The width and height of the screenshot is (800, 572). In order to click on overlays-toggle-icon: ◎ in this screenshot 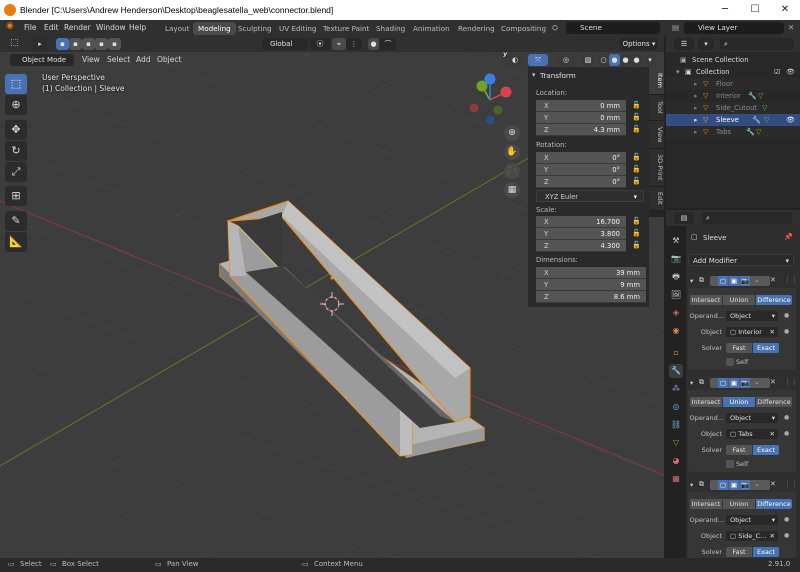, I will do `click(566, 60)`.